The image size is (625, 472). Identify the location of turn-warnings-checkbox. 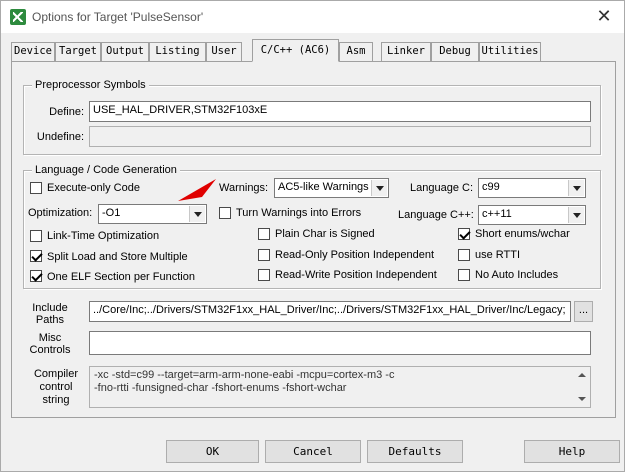
(225, 213).